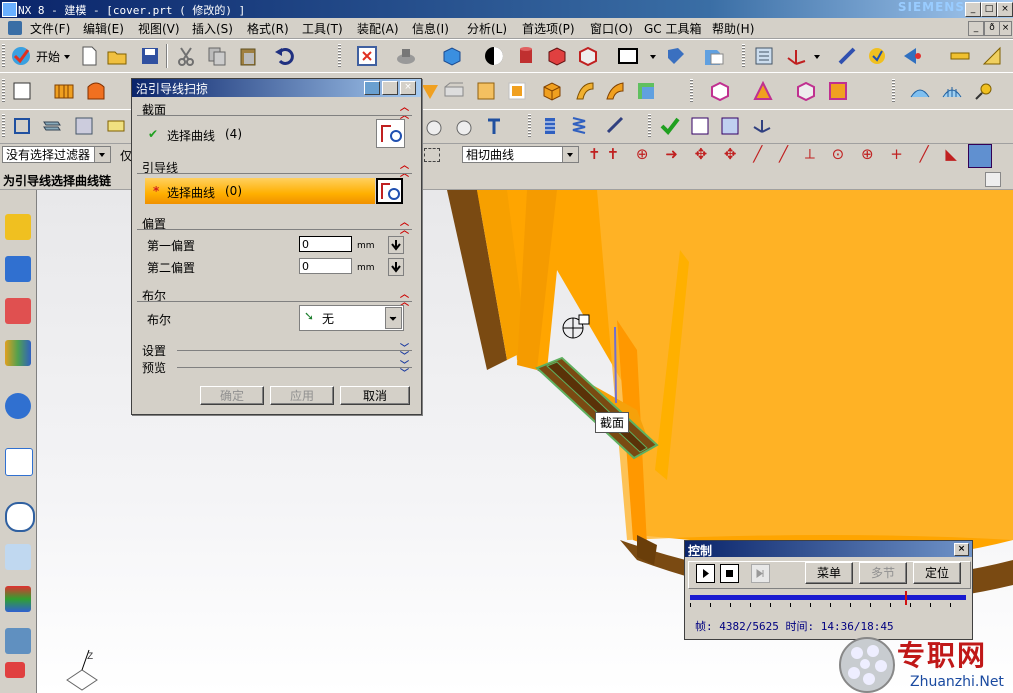 Image resolution: width=1013 pixels, height=693 pixels. Describe the element at coordinates (18, 641) in the screenshot. I see `roles-tab-icon` at that location.